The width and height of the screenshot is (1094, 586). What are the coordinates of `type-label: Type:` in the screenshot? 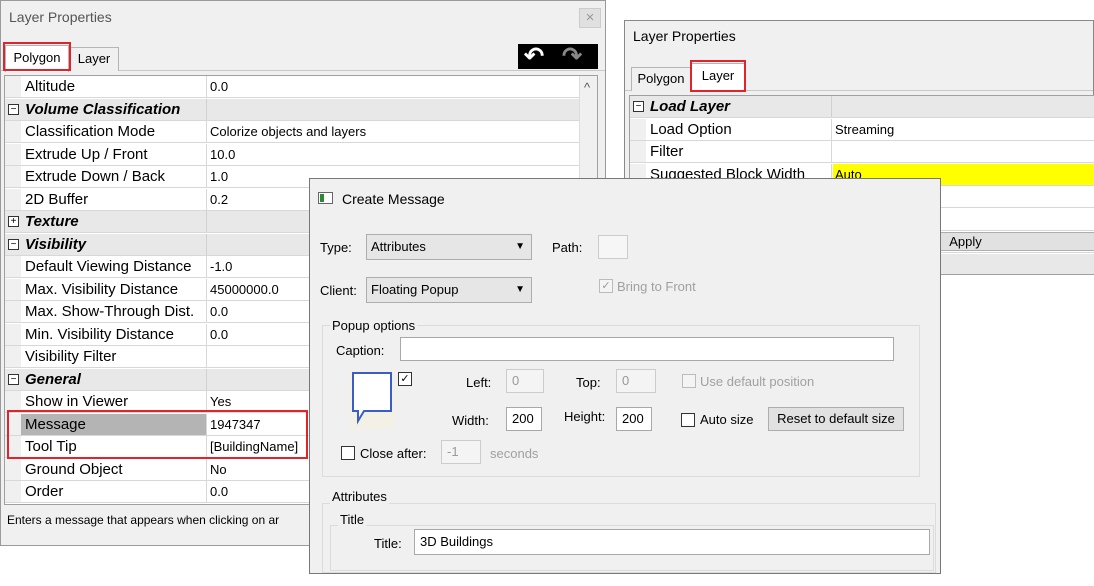 It's located at (336, 247).